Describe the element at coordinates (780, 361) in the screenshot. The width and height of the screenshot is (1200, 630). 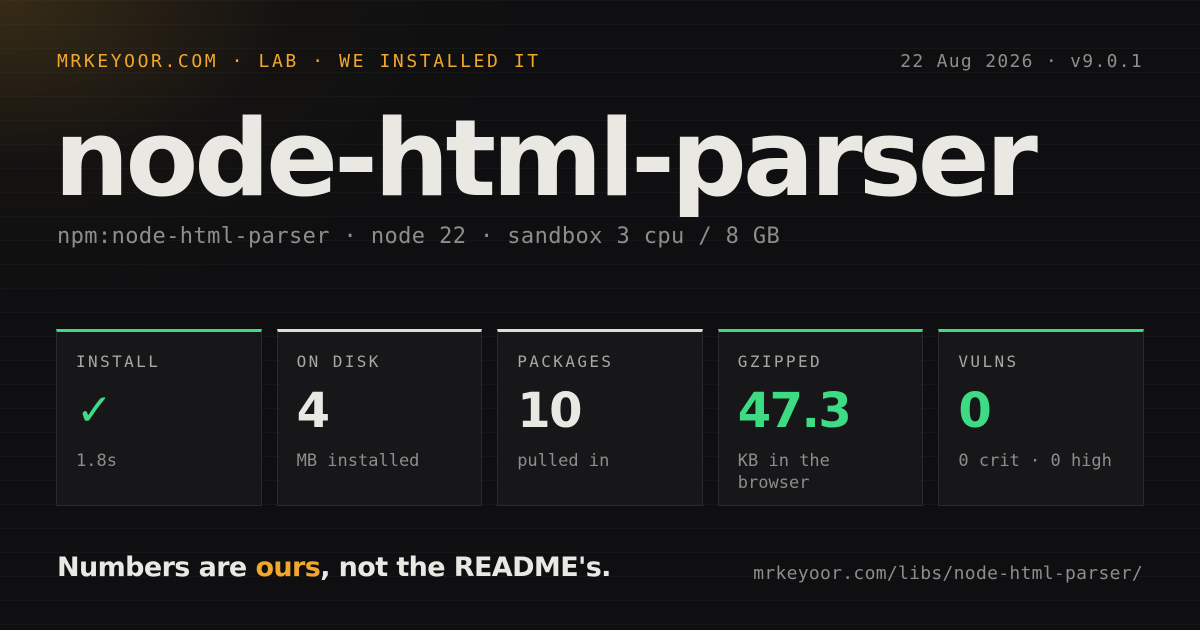
I see `card-label: GZIPPED` at that location.